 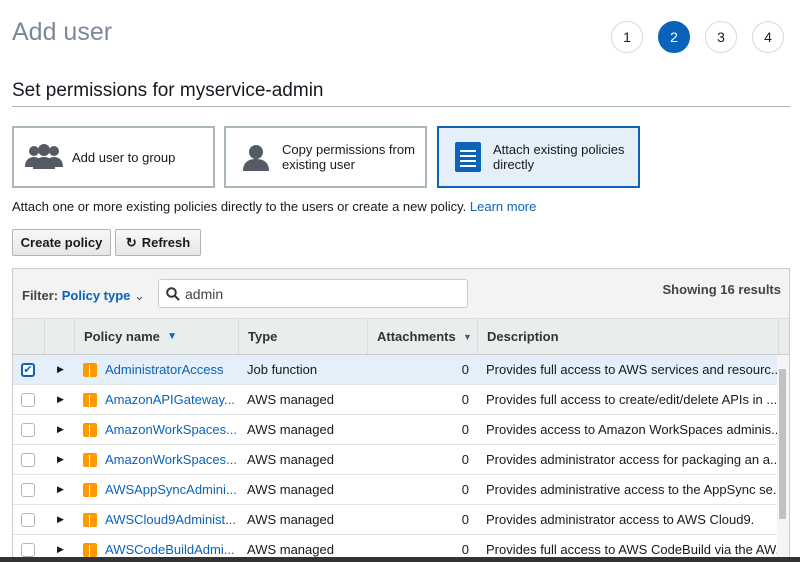 What do you see at coordinates (256, 158) in the screenshot?
I see `user-icon` at bounding box center [256, 158].